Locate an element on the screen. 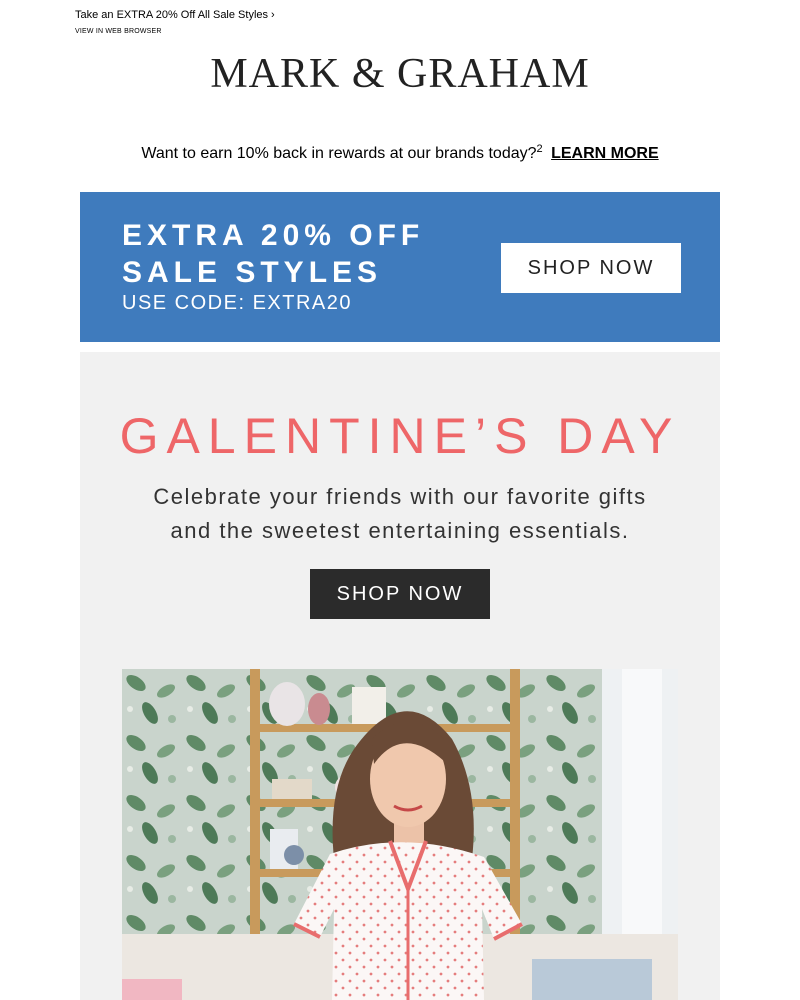 The image size is (800, 1000). promo-line-1: EXTRA 20% OFF is located at coordinates (273, 235).